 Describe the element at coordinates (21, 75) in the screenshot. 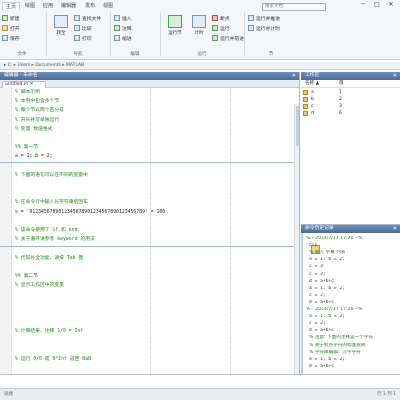

I see `editor-title: 编辑器 - 未命名` at that location.